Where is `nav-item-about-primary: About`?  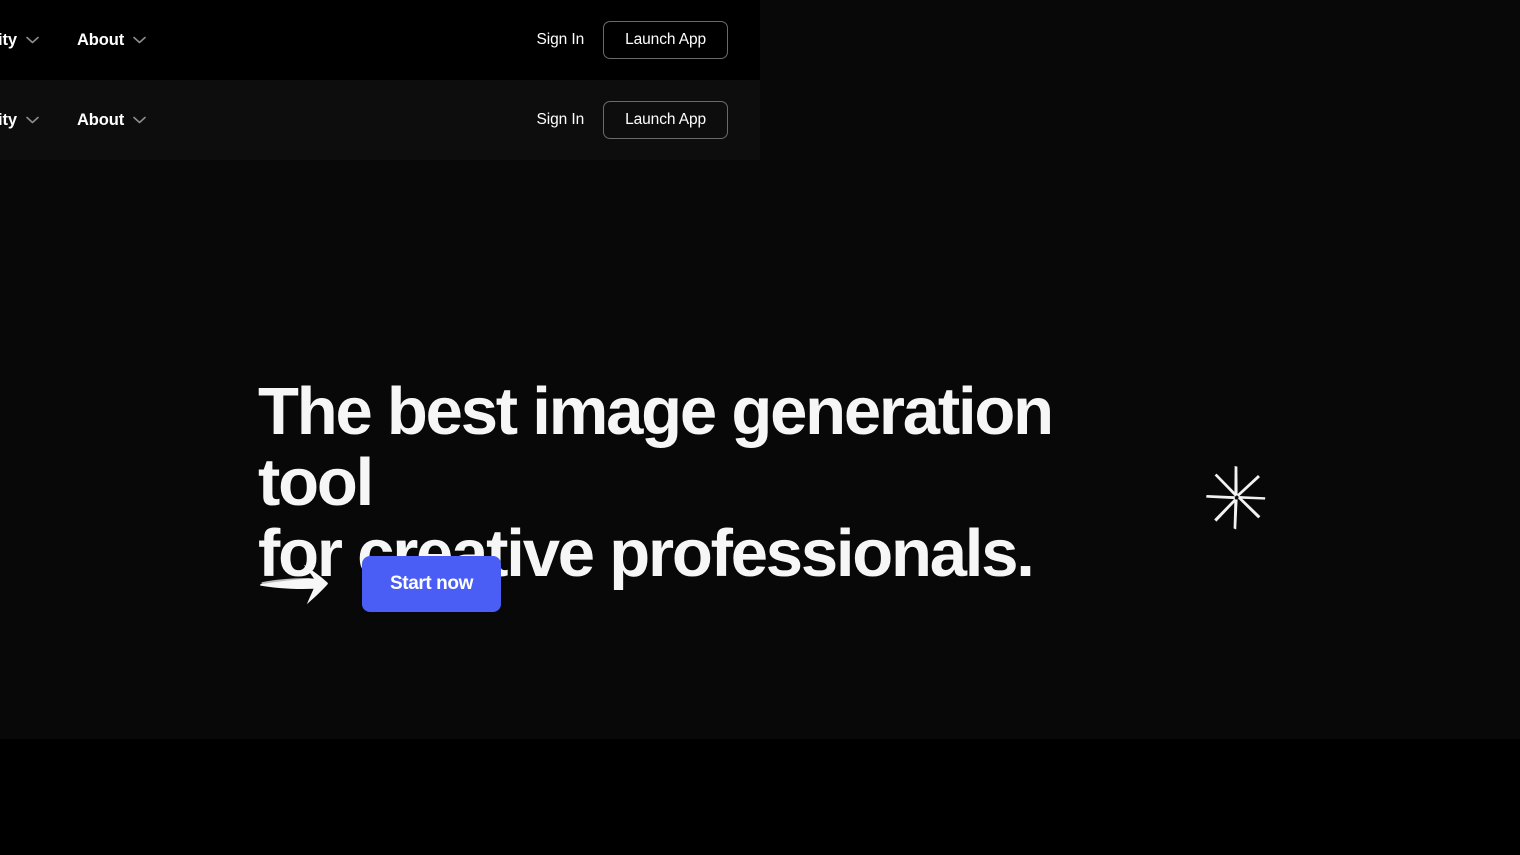
nav-item-about-primary: About is located at coordinates (111, 40).